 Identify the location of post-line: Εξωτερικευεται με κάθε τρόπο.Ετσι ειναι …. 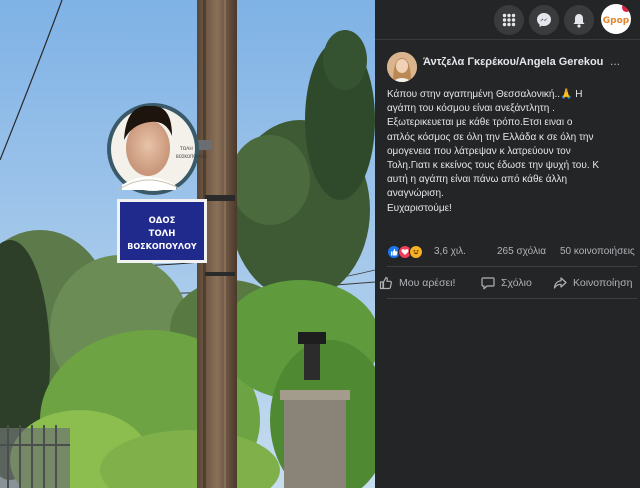
(480, 123).